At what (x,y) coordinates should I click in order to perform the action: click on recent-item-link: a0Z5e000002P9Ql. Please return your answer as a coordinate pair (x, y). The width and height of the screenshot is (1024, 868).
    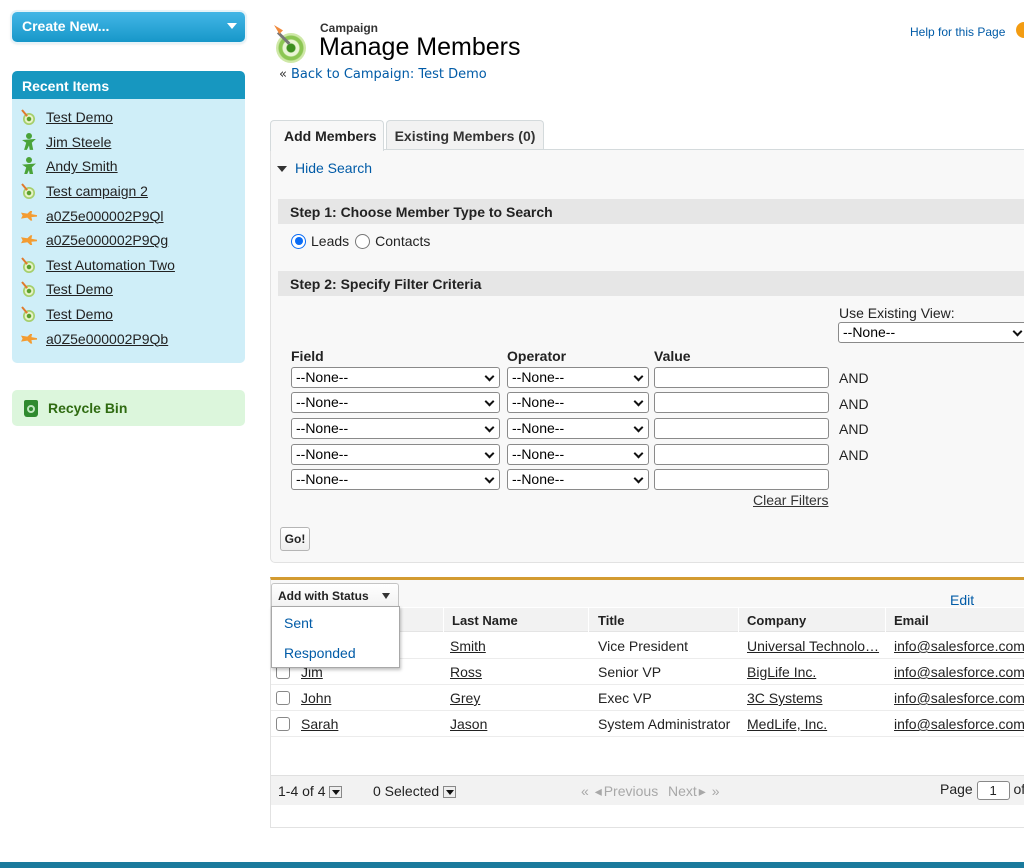
    Looking at the image, I should click on (105, 216).